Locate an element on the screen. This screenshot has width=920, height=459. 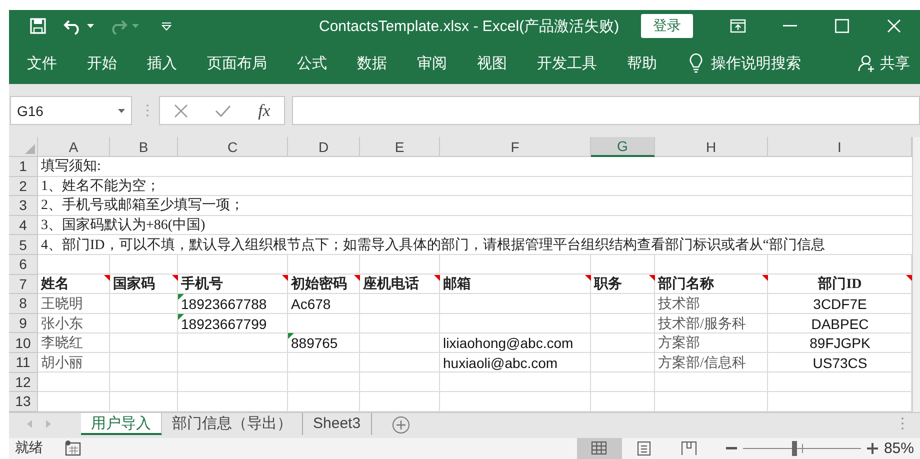
ribbon-tab: 审阅 is located at coordinates (432, 63).